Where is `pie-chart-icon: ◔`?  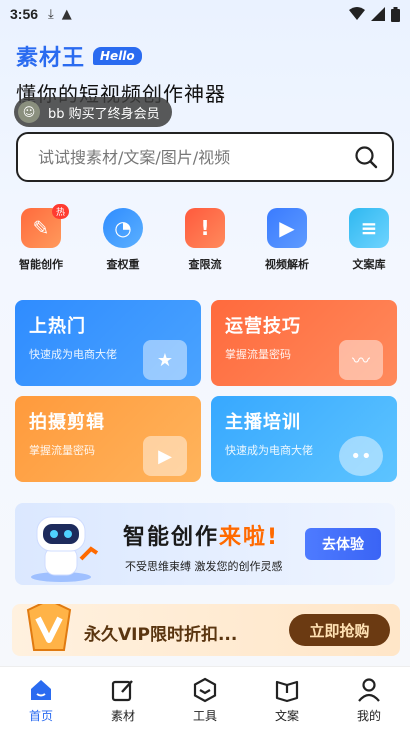 pie-chart-icon: ◔ is located at coordinates (123, 228).